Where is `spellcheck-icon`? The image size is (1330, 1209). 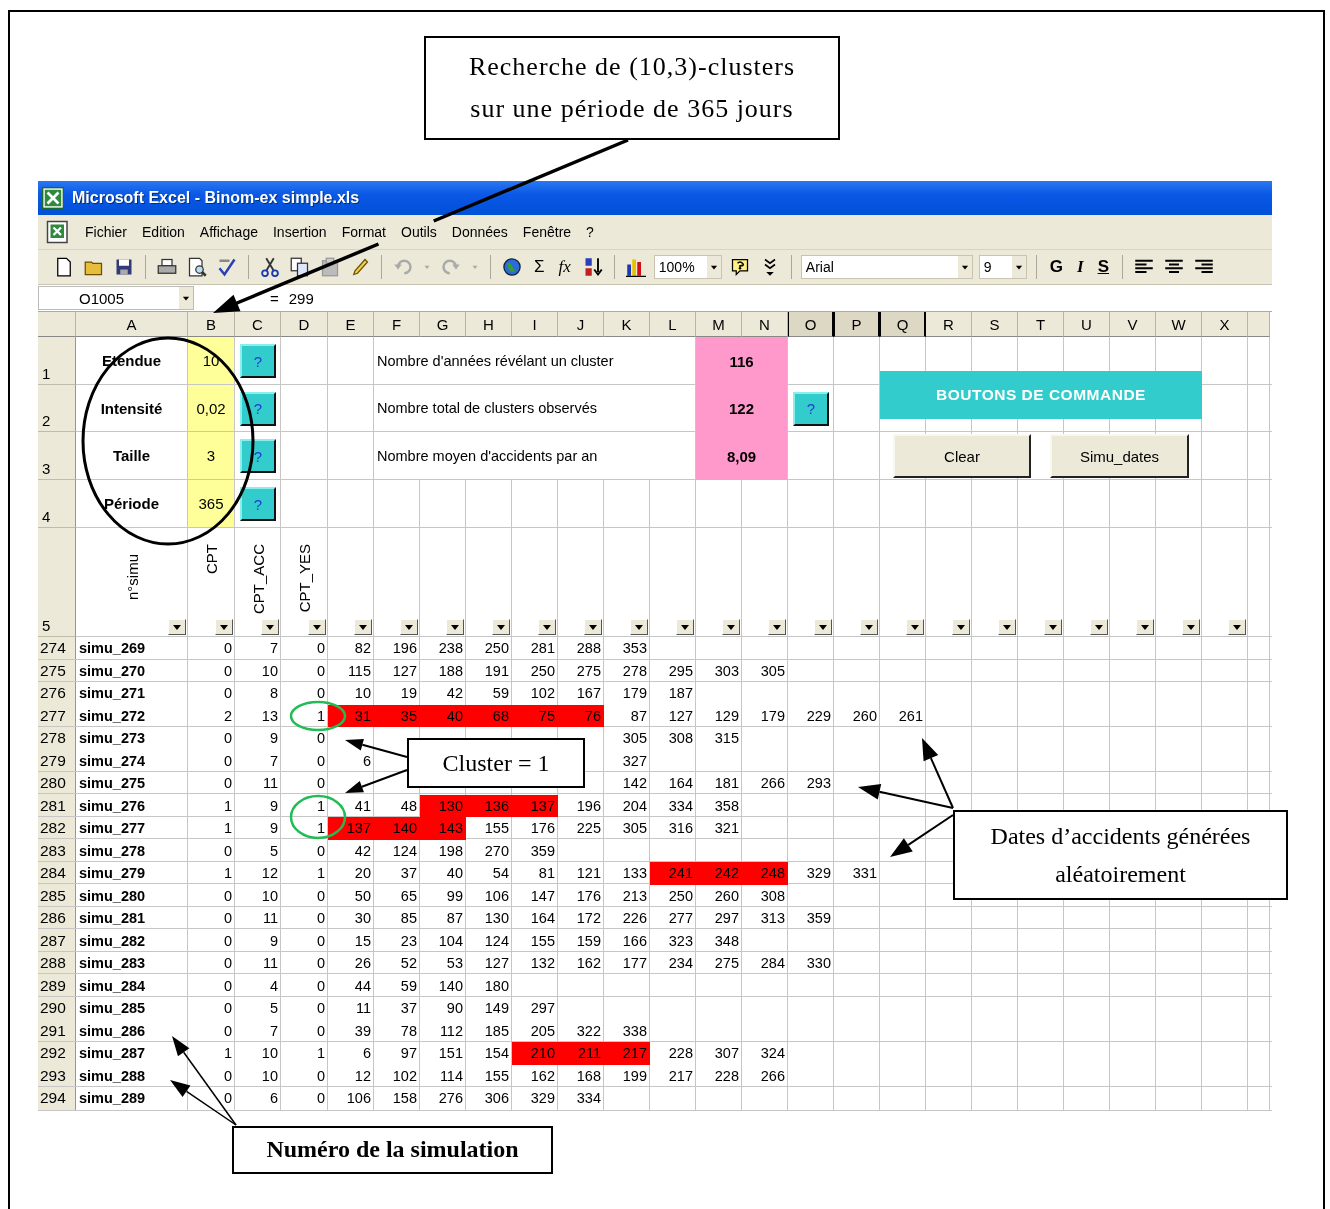 spellcheck-icon is located at coordinates (227, 267).